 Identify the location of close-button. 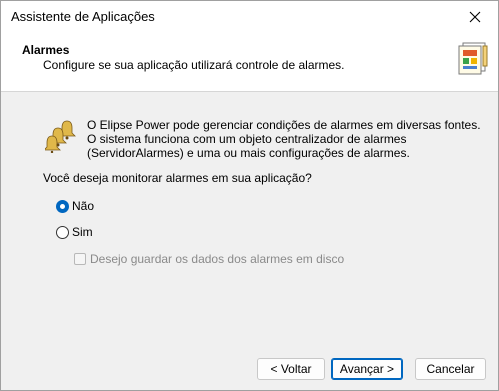
(475, 16).